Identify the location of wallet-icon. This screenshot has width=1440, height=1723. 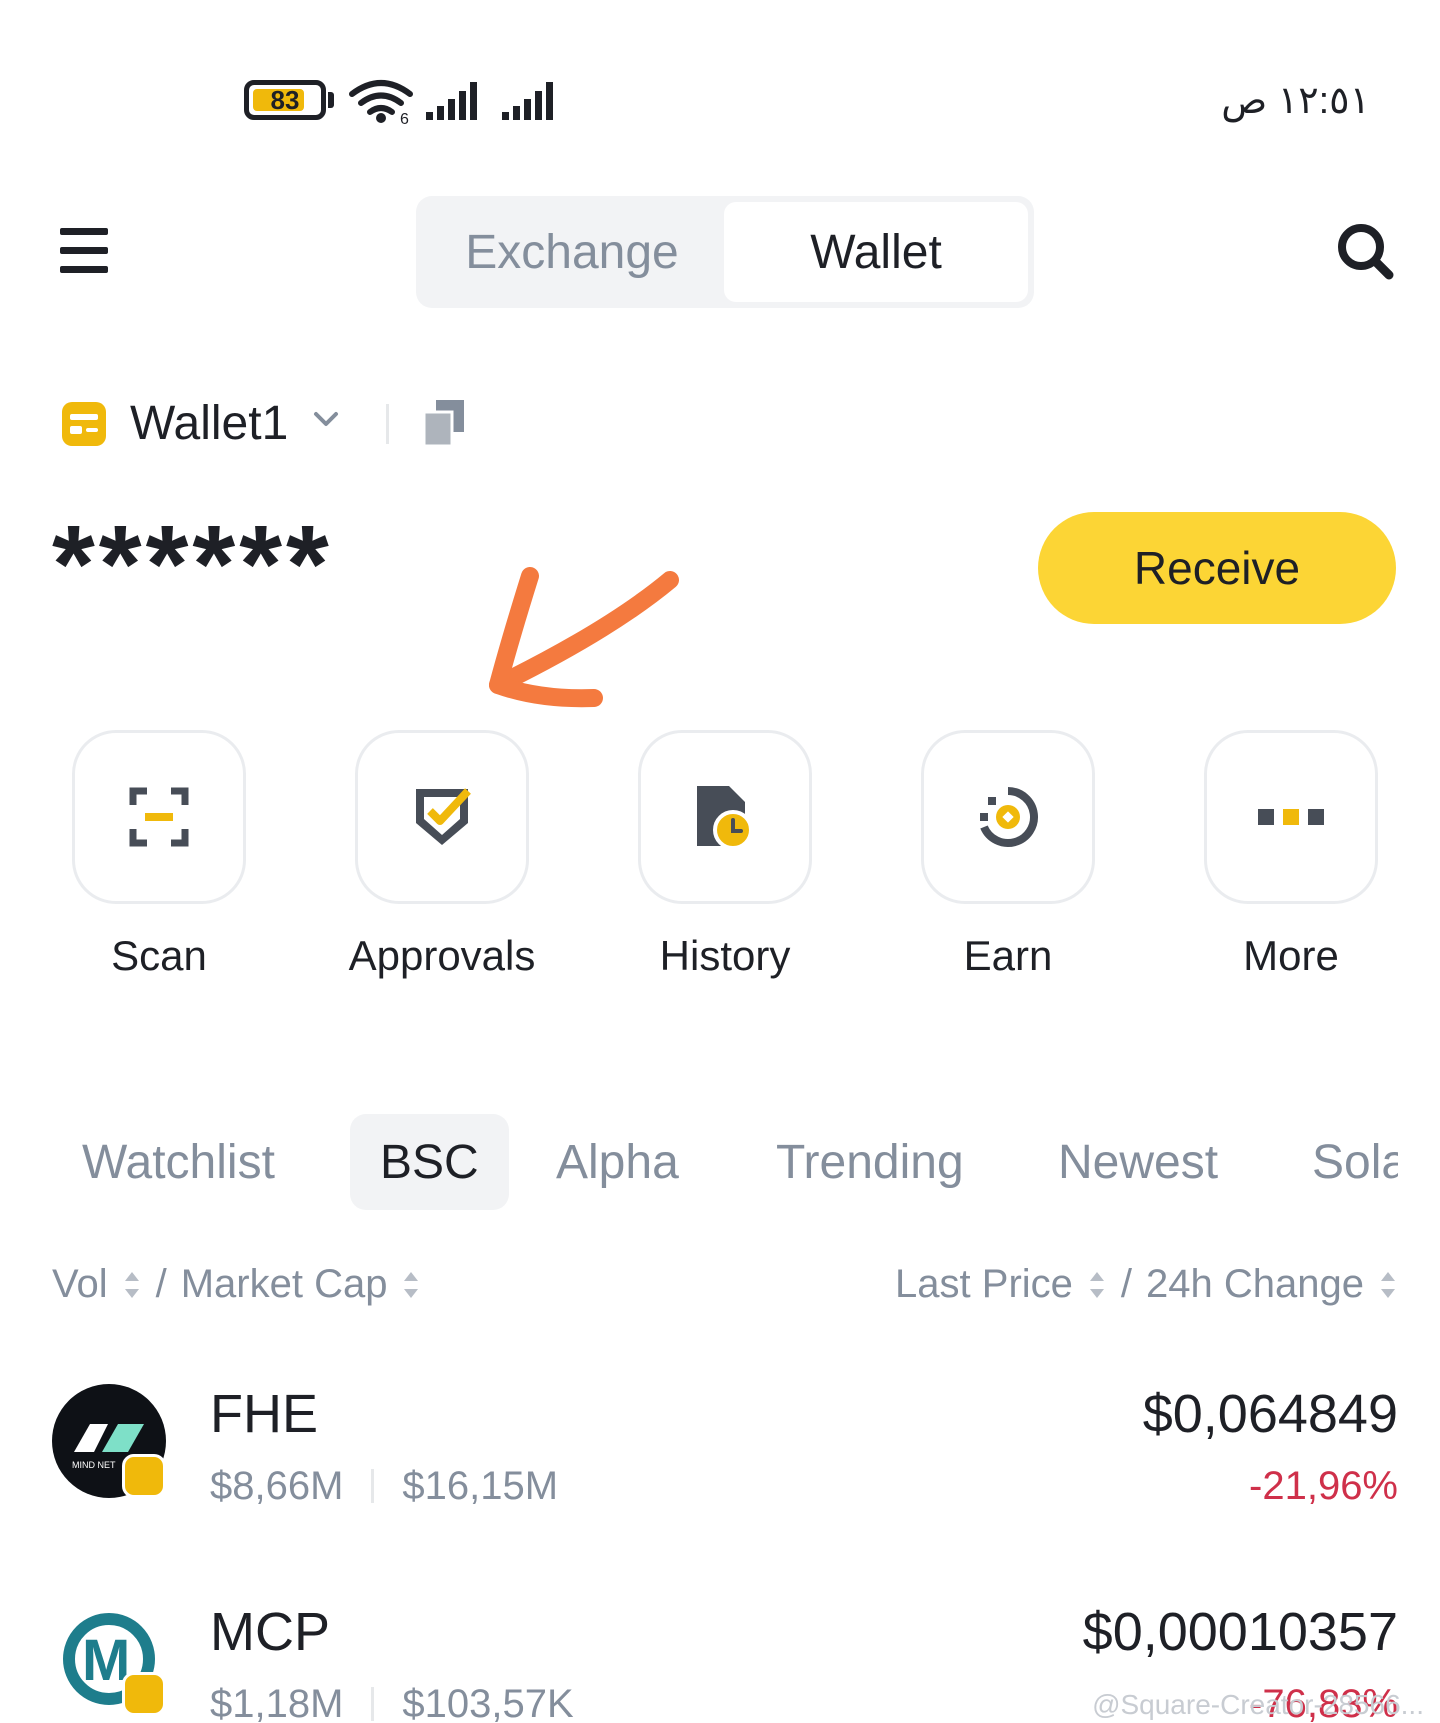
(84, 424).